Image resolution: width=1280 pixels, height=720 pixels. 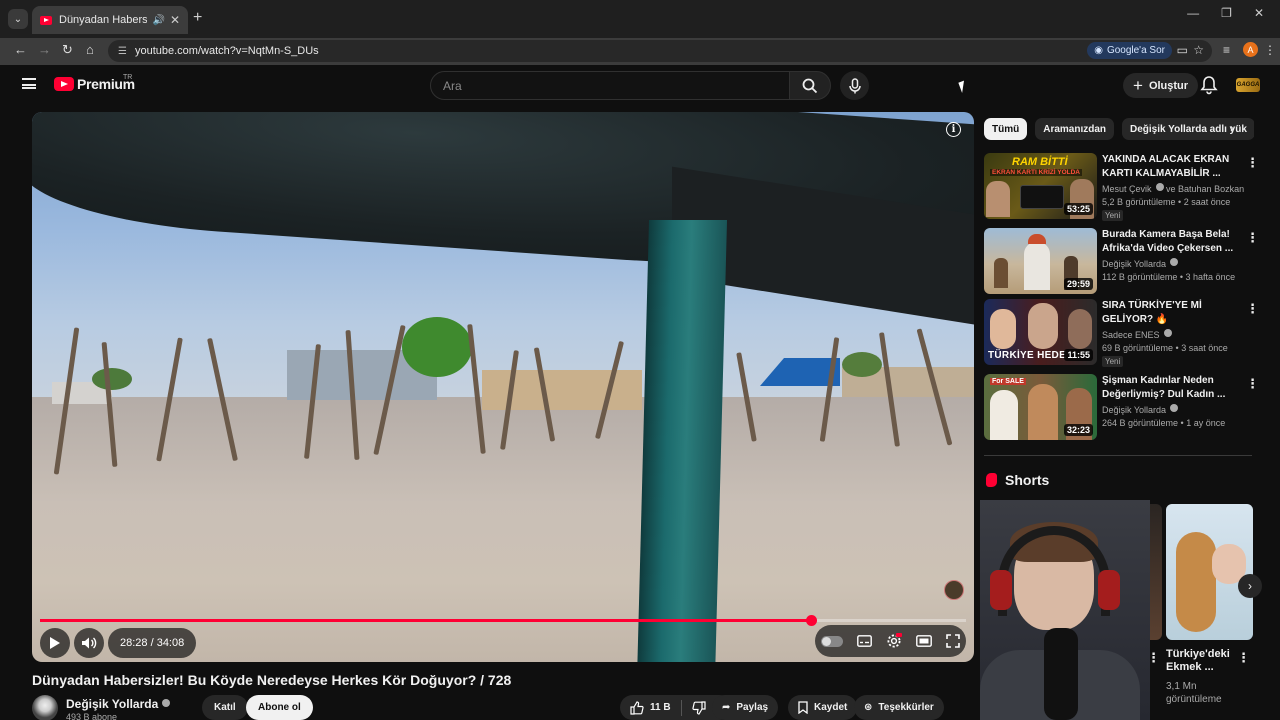 What do you see at coordinates (1198, 50) in the screenshot?
I see `bookmark-star-icon: ☆` at bounding box center [1198, 50].